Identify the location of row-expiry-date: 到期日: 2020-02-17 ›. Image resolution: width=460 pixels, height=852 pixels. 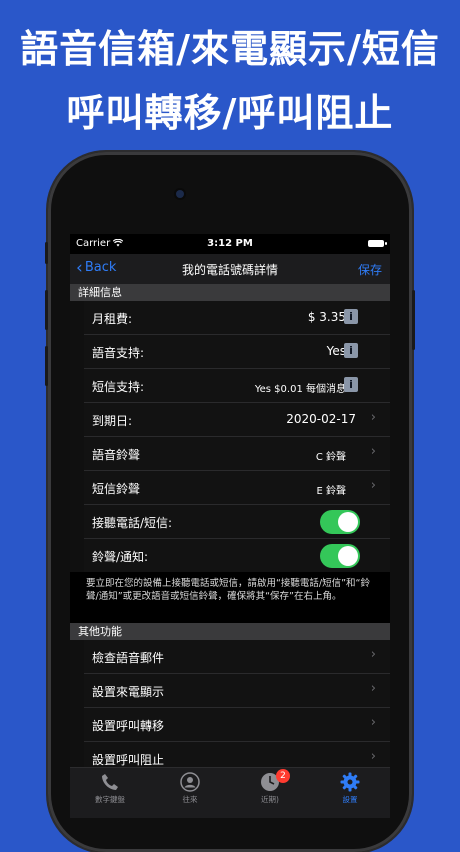
(237, 420).